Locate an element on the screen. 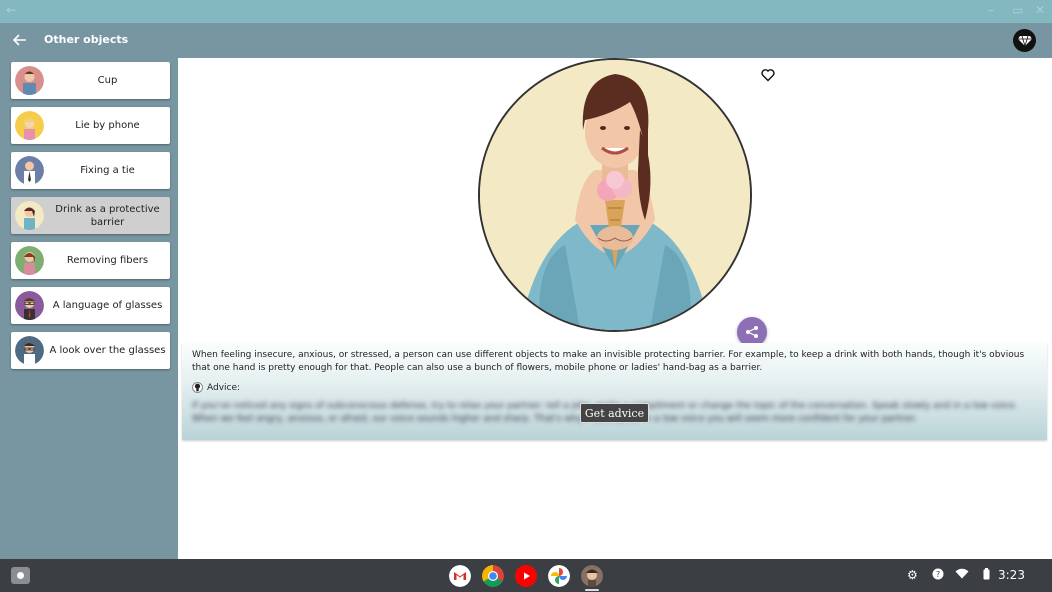  premium-diamond-icon is located at coordinates (1024, 40).